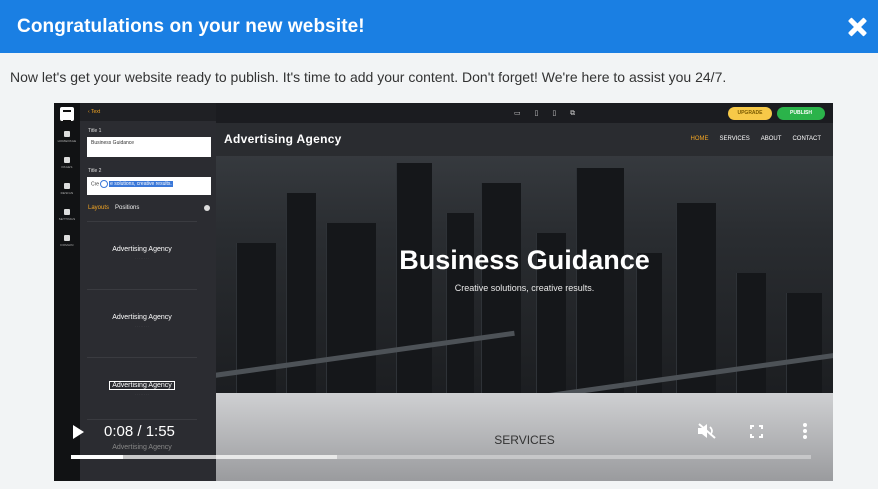  What do you see at coordinates (149, 147) in the screenshot?
I see `title1-field: Business Guidance` at bounding box center [149, 147].